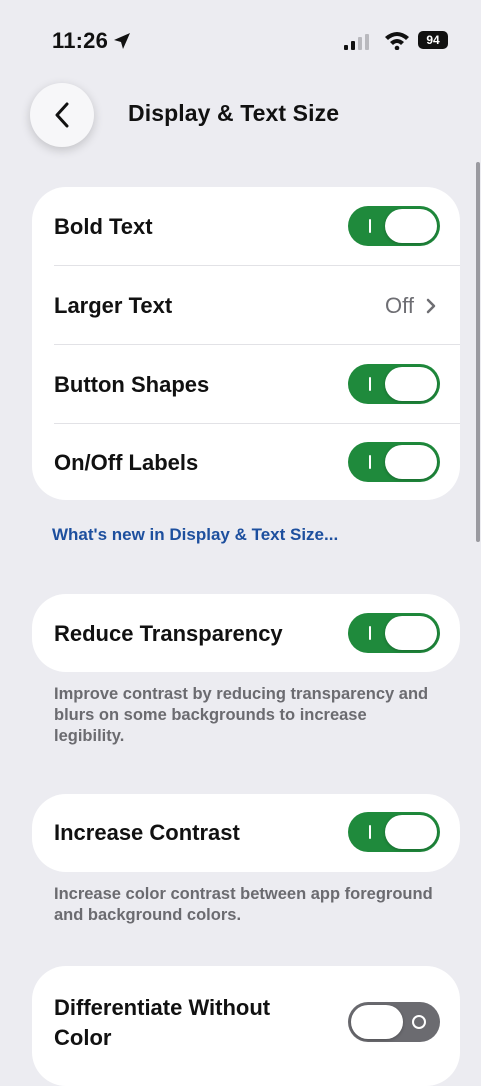 The height and width of the screenshot is (1086, 481). I want to click on larger-text-row: Larger Text Off, so click(246, 305).